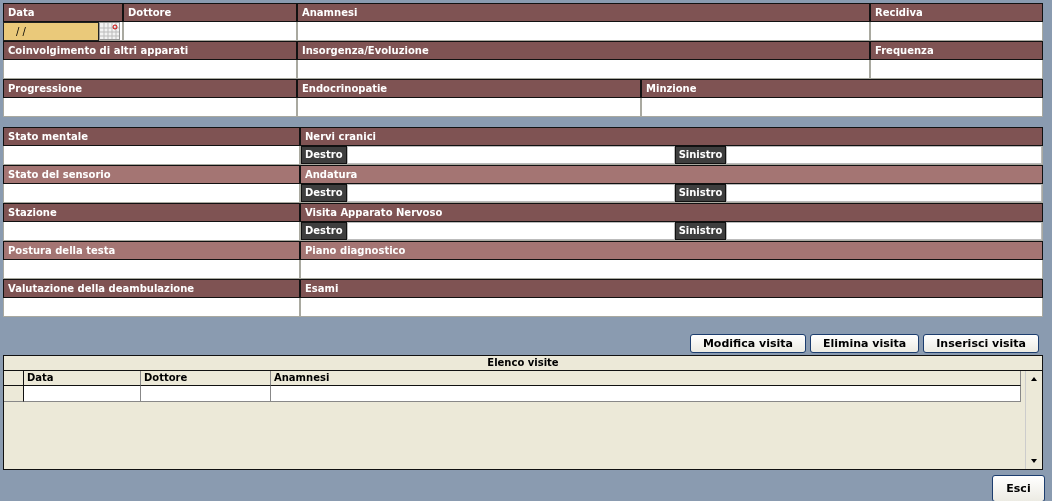 The image size is (1052, 501). What do you see at coordinates (150, 88) in the screenshot?
I see `field-label: Progressione` at bounding box center [150, 88].